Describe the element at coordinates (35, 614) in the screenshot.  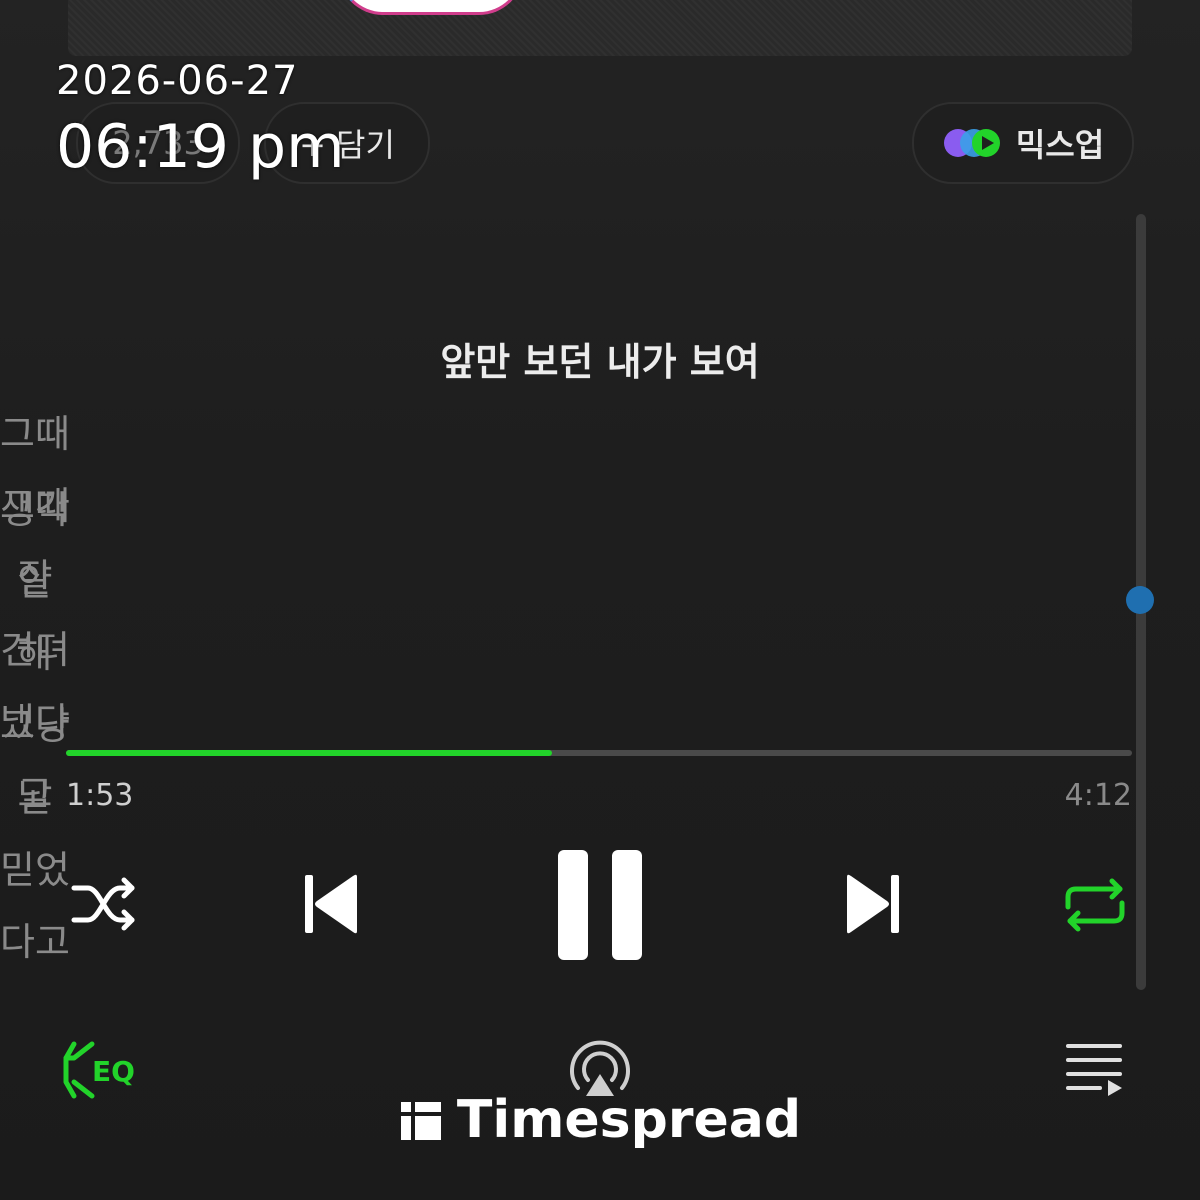
I see `lyric-next: 그때그때 잘 견뎌냈다고` at that location.